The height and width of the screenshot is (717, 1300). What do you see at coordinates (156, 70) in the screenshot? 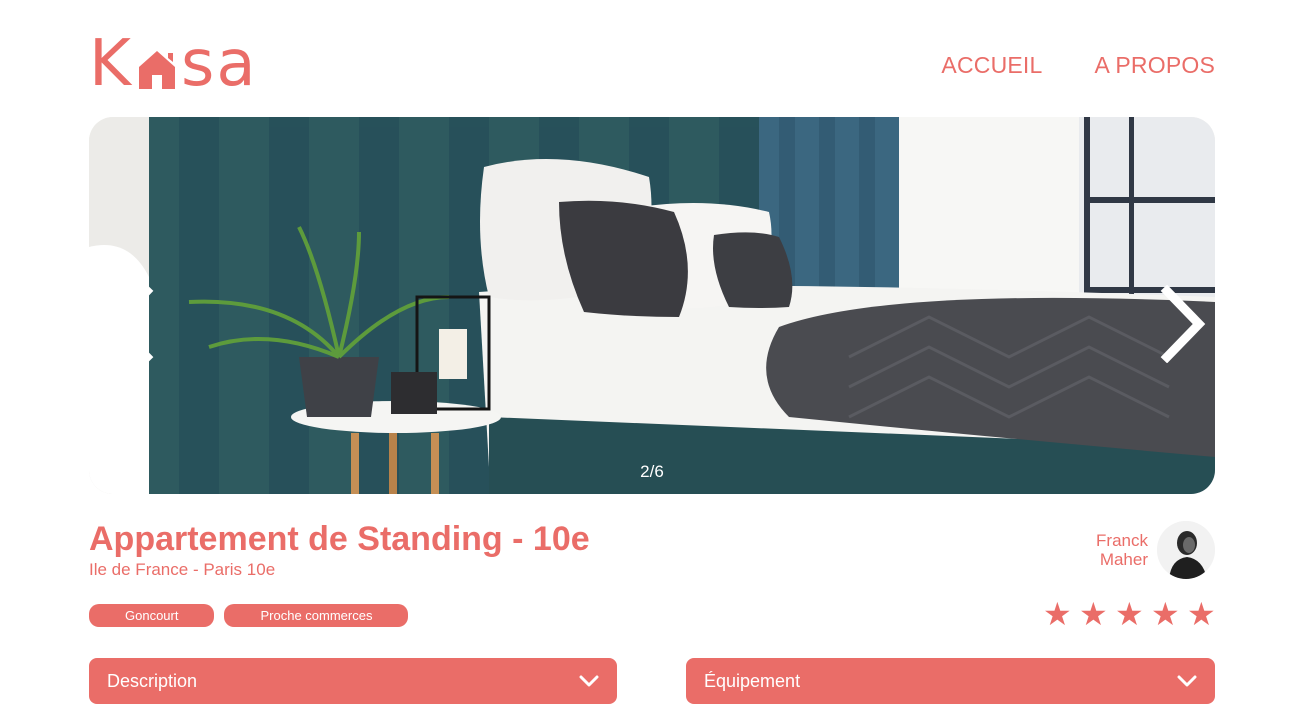
I see `house-icon` at bounding box center [156, 70].